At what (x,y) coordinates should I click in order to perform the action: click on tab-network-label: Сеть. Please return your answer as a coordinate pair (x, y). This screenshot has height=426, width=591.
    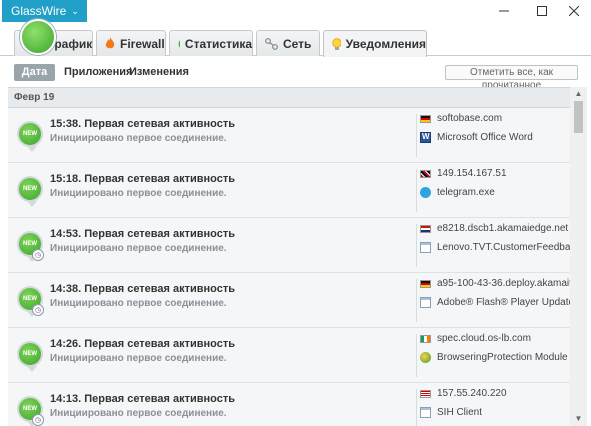
    Looking at the image, I should click on (297, 43).